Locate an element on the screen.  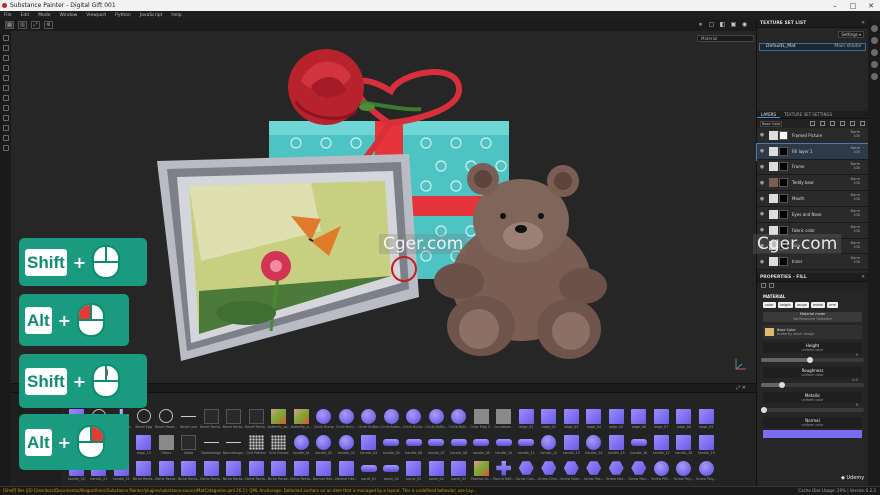
layers-icon is located at coordinates (874, 40).